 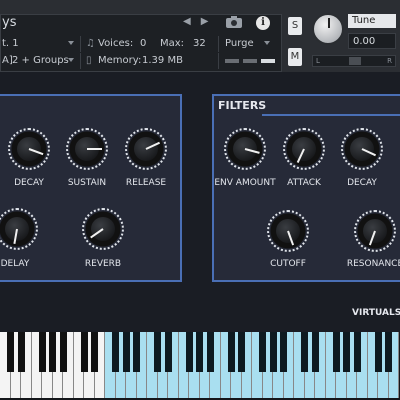 What do you see at coordinates (373, 264) in the screenshot?
I see `resonance-label: RESONANCE` at bounding box center [373, 264].